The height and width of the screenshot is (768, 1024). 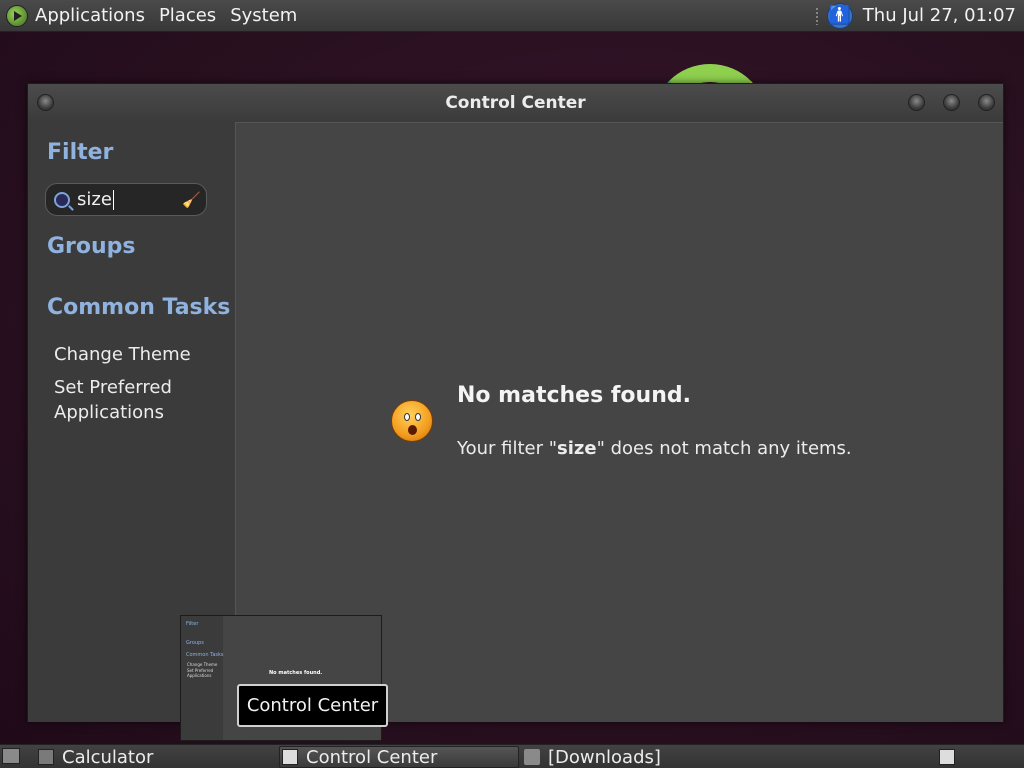 I want to click on no-matches-title: No matches found., so click(x=574, y=395).